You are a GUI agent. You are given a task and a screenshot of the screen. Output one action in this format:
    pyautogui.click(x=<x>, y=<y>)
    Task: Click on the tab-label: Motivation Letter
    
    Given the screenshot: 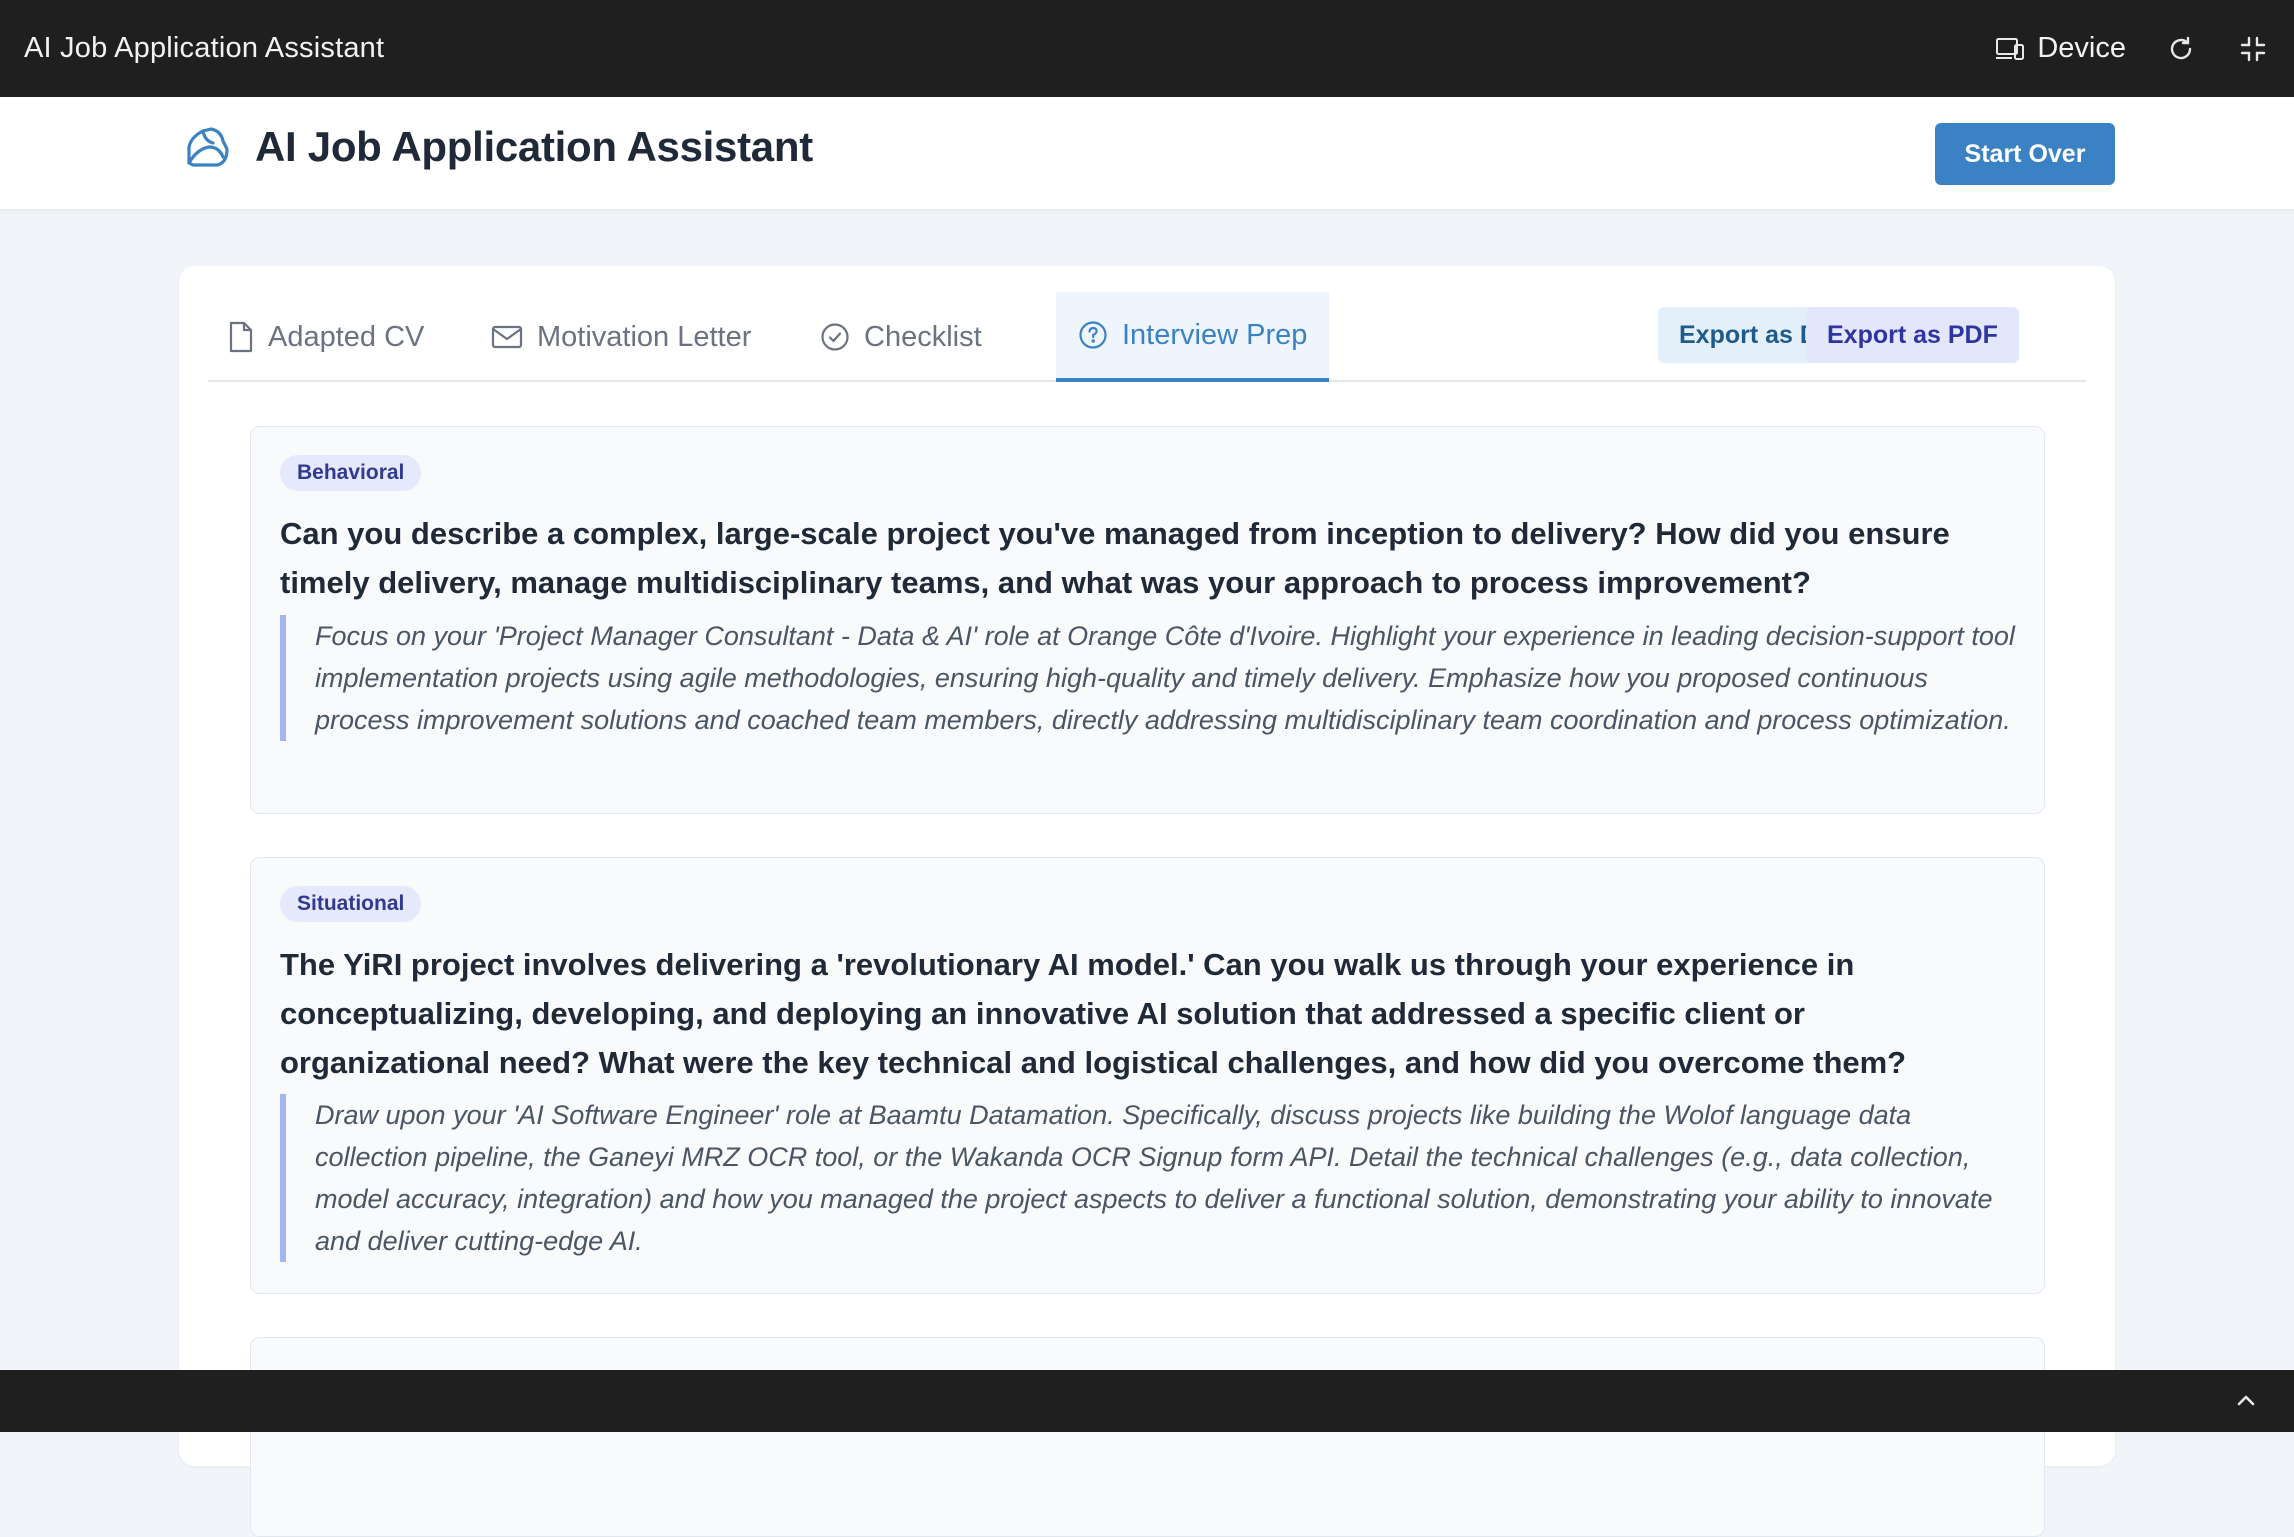 What is the action you would take?
    pyautogui.click(x=644, y=336)
    